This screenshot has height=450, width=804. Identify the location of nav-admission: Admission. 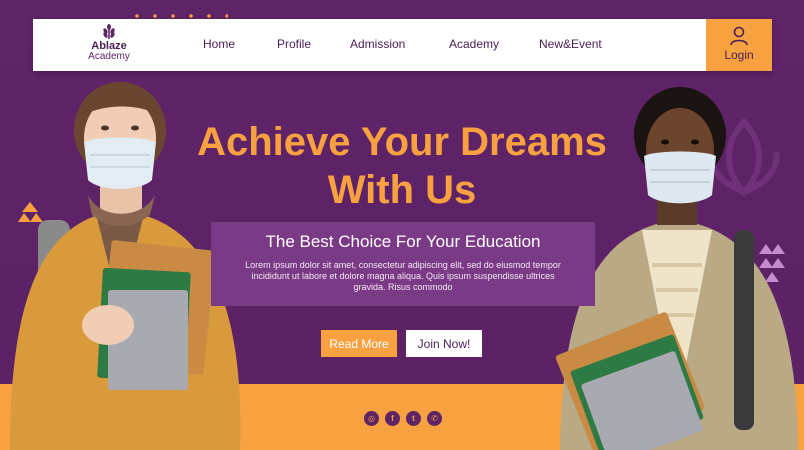
(377, 44).